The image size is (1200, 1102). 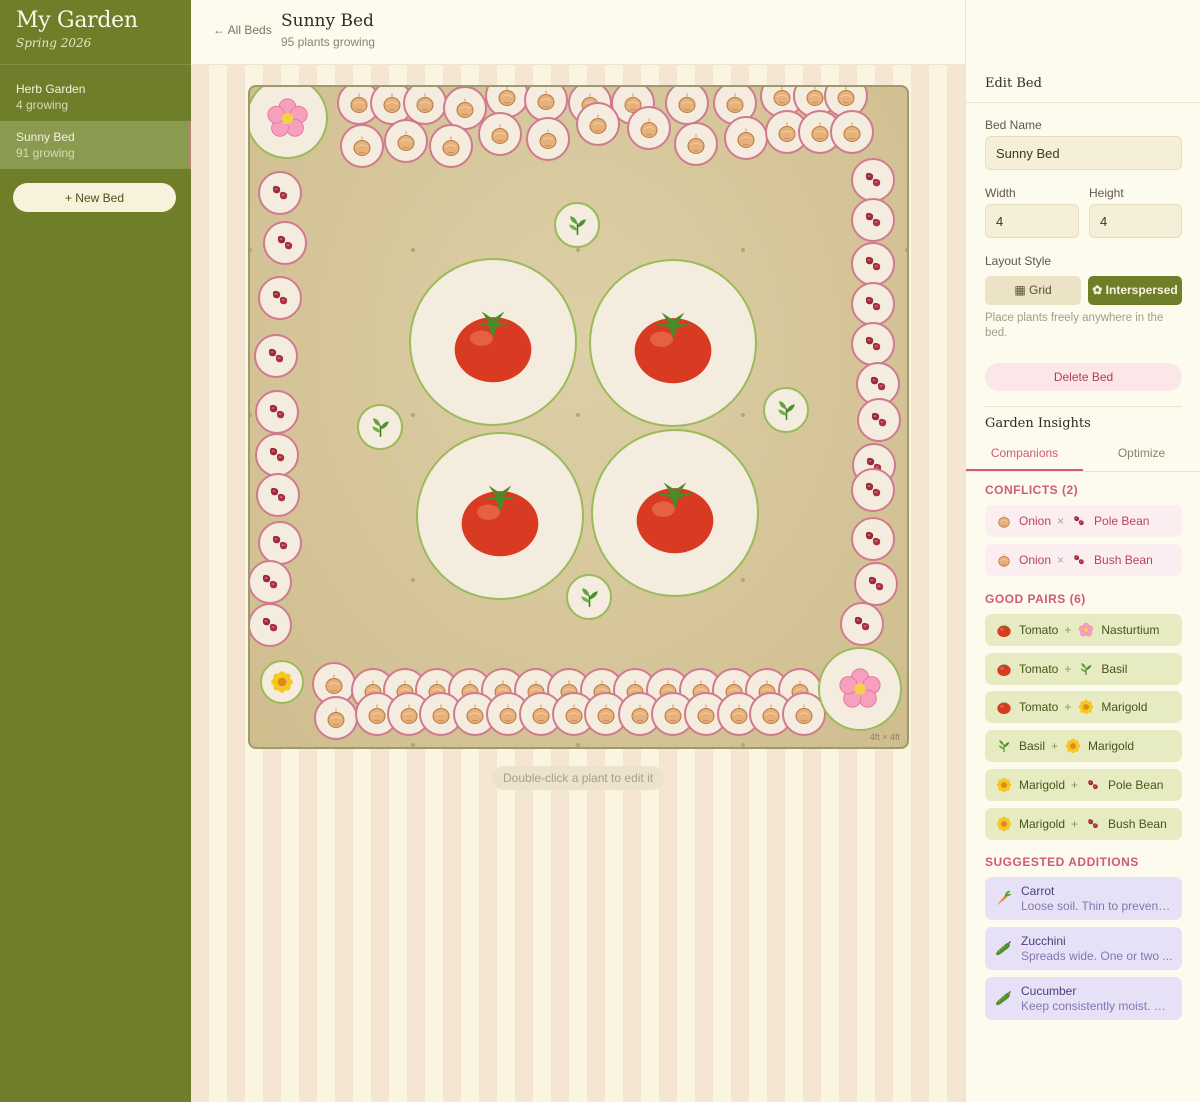 I want to click on pair-plant-b: Marigold, so click(x=1124, y=707).